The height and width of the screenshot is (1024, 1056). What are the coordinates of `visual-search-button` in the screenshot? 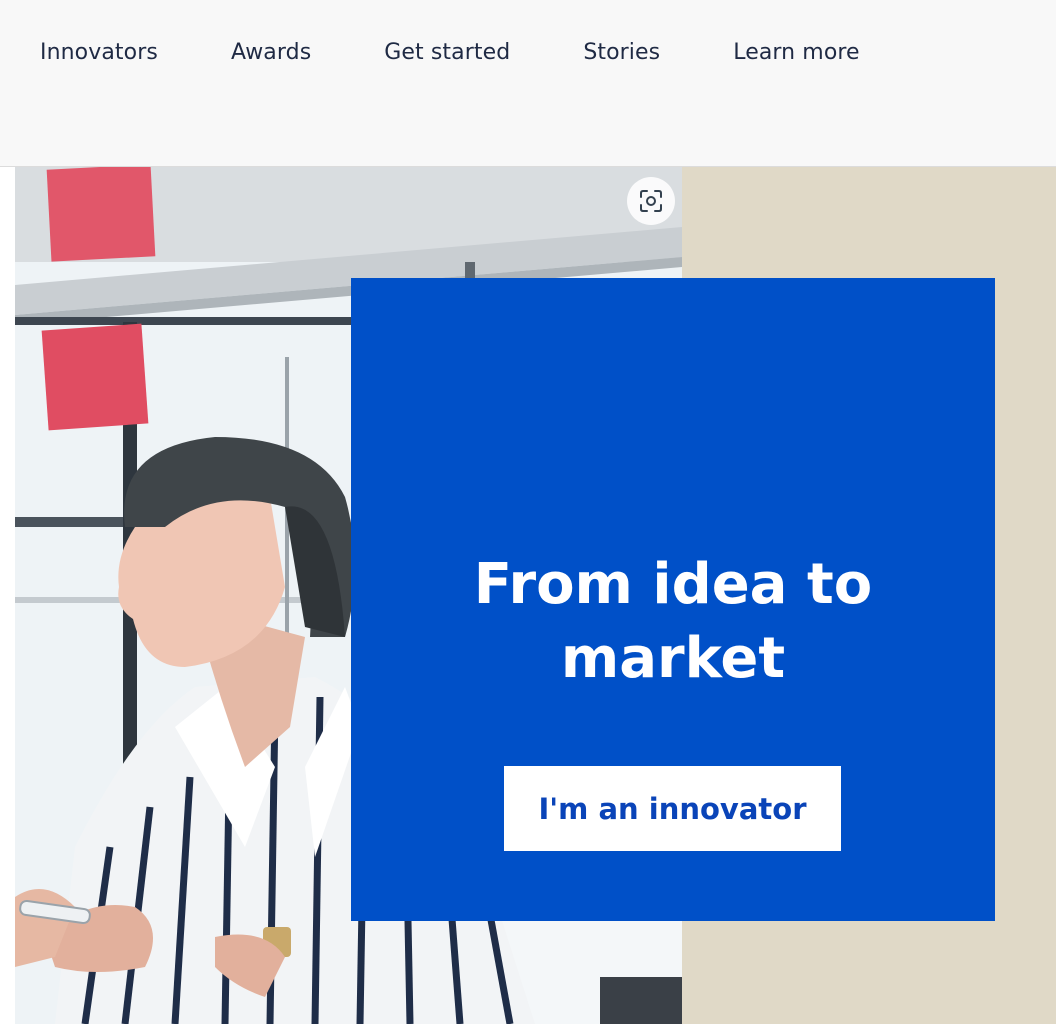 It's located at (651, 201).